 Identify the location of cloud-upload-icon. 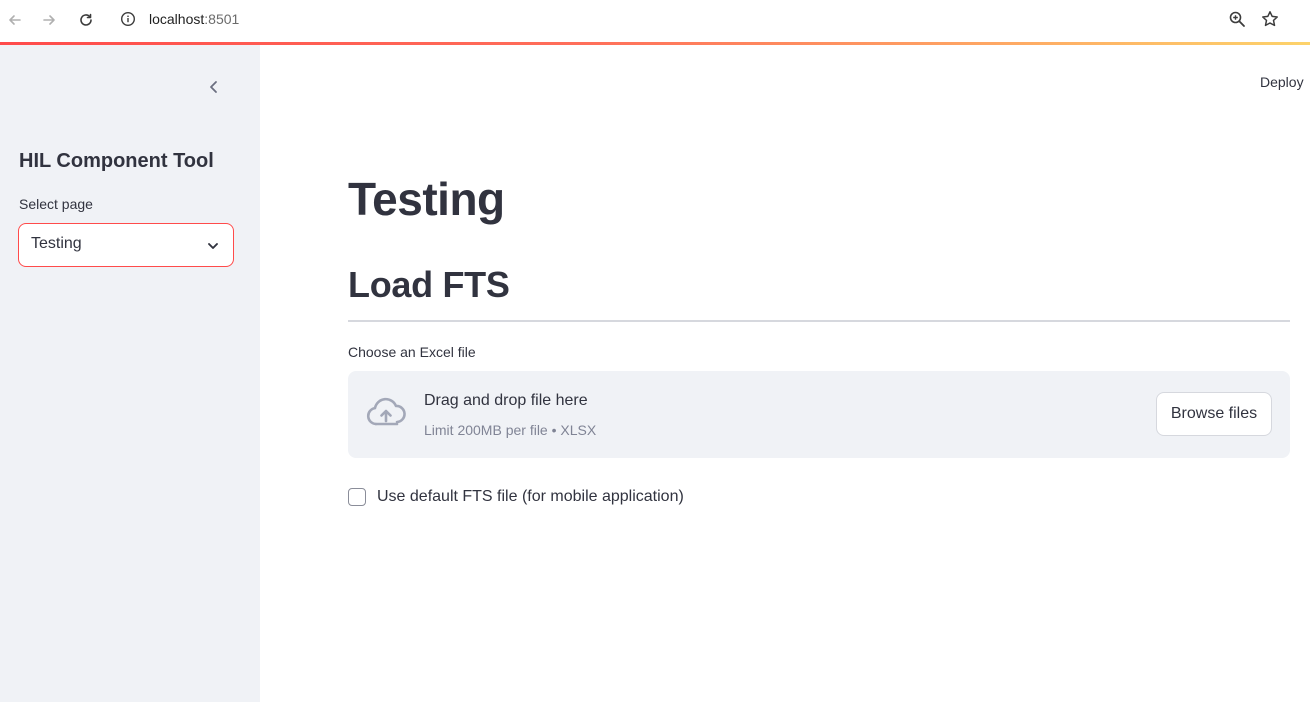
(386, 411).